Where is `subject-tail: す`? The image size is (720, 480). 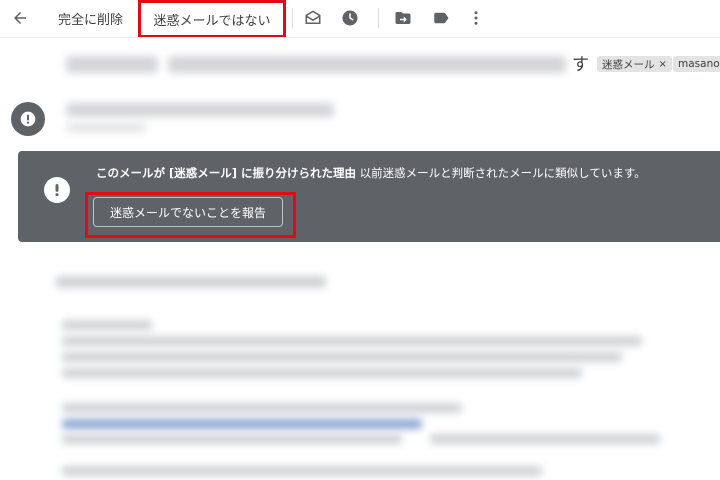 subject-tail: す is located at coordinates (580, 65).